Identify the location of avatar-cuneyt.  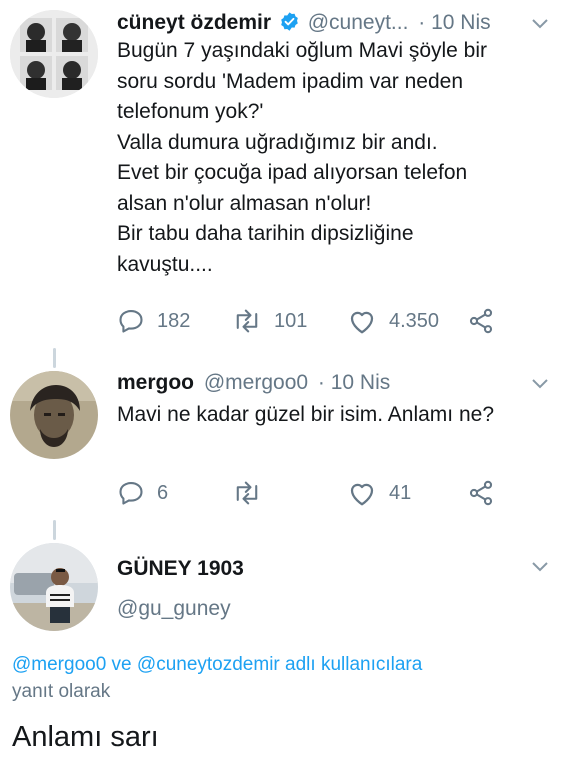
(54, 54).